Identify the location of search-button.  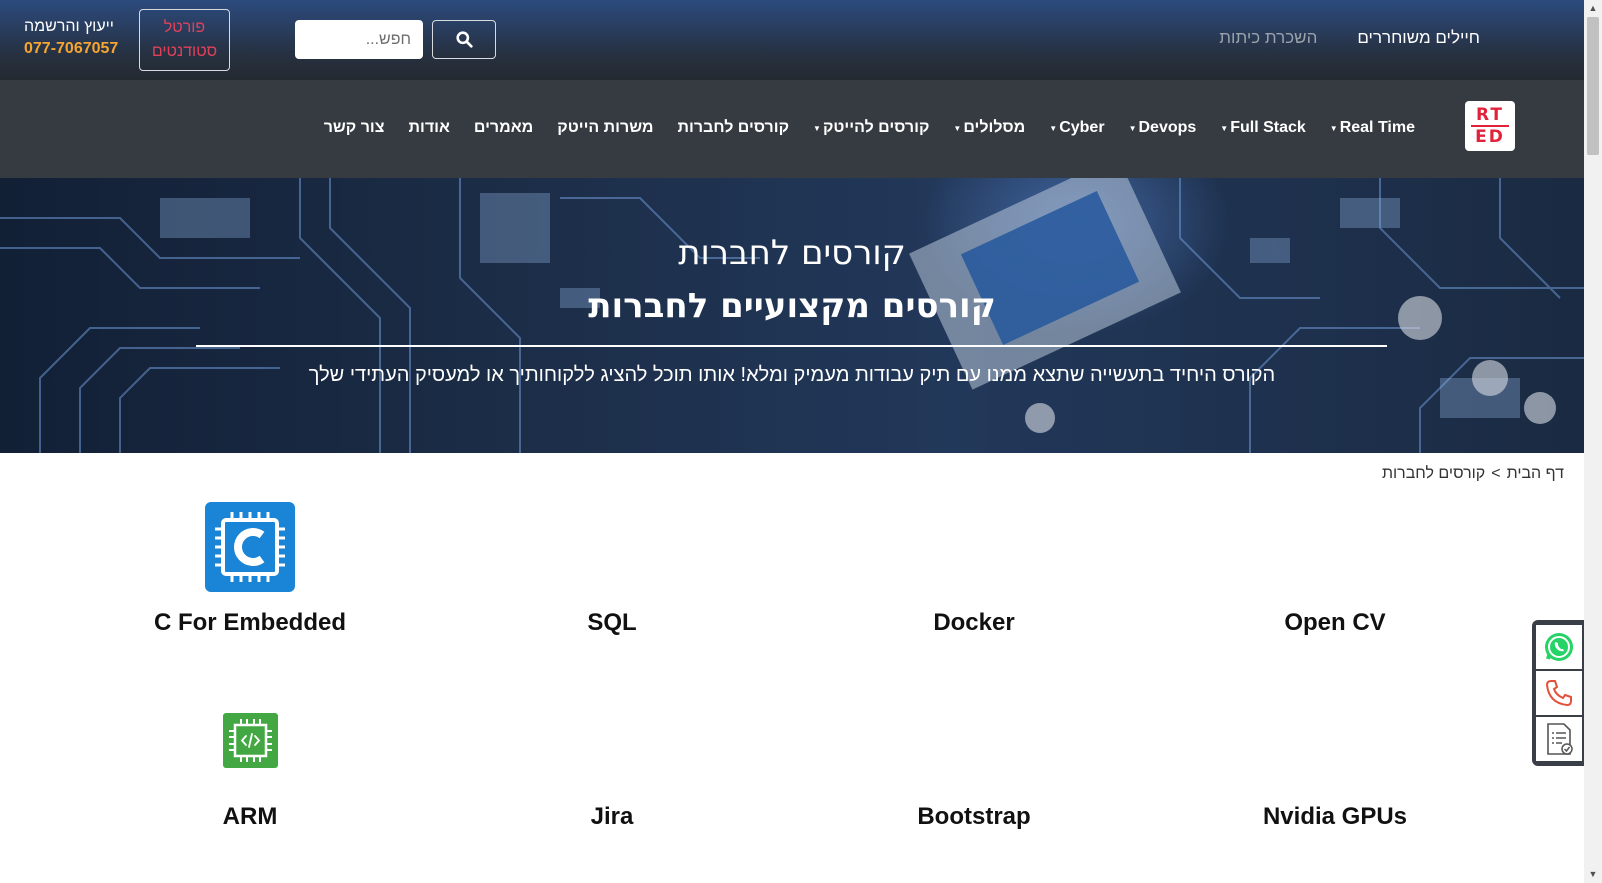
(464, 39).